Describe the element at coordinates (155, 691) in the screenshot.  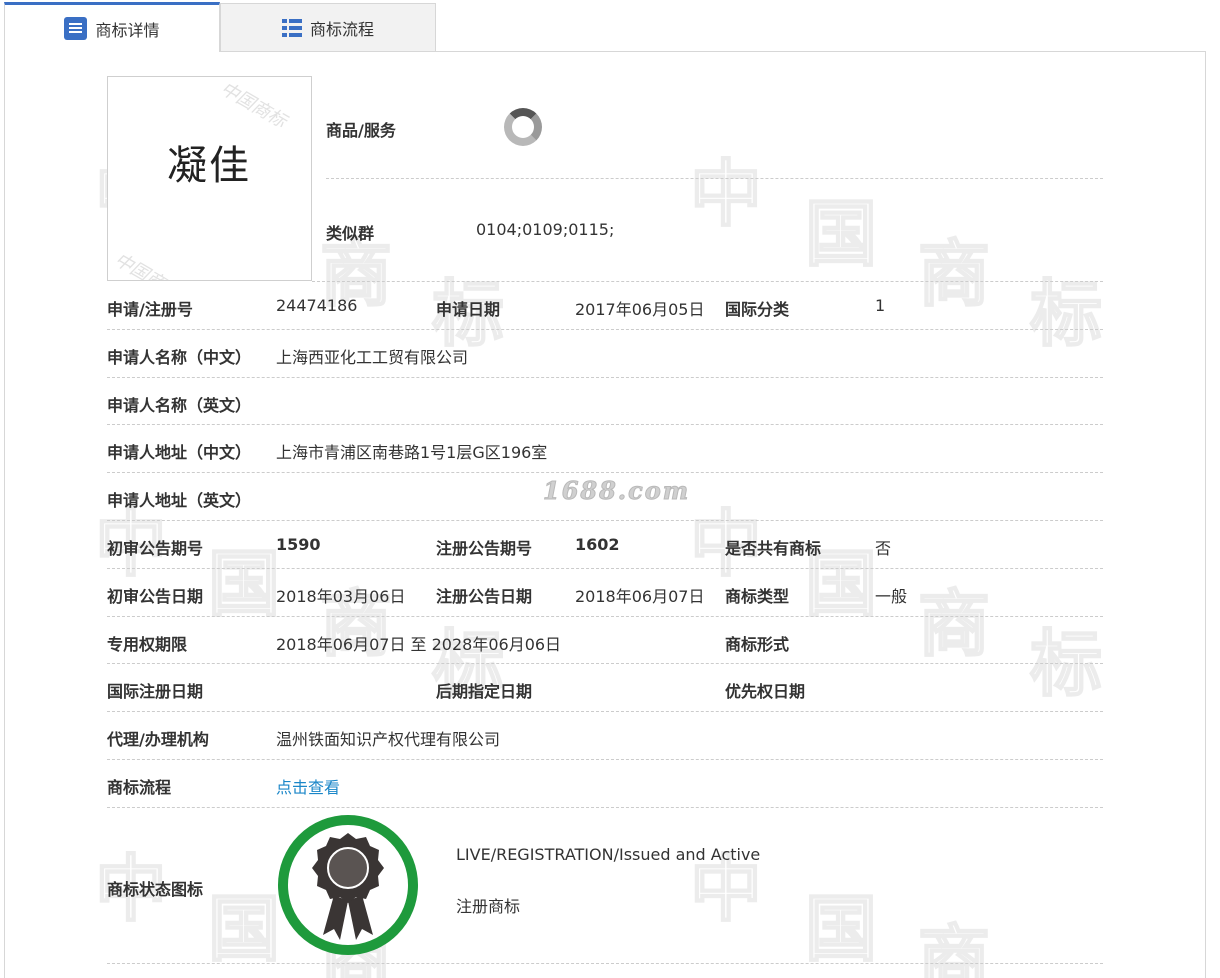
I see `intl-reg-date-label: 国际注册日期` at that location.